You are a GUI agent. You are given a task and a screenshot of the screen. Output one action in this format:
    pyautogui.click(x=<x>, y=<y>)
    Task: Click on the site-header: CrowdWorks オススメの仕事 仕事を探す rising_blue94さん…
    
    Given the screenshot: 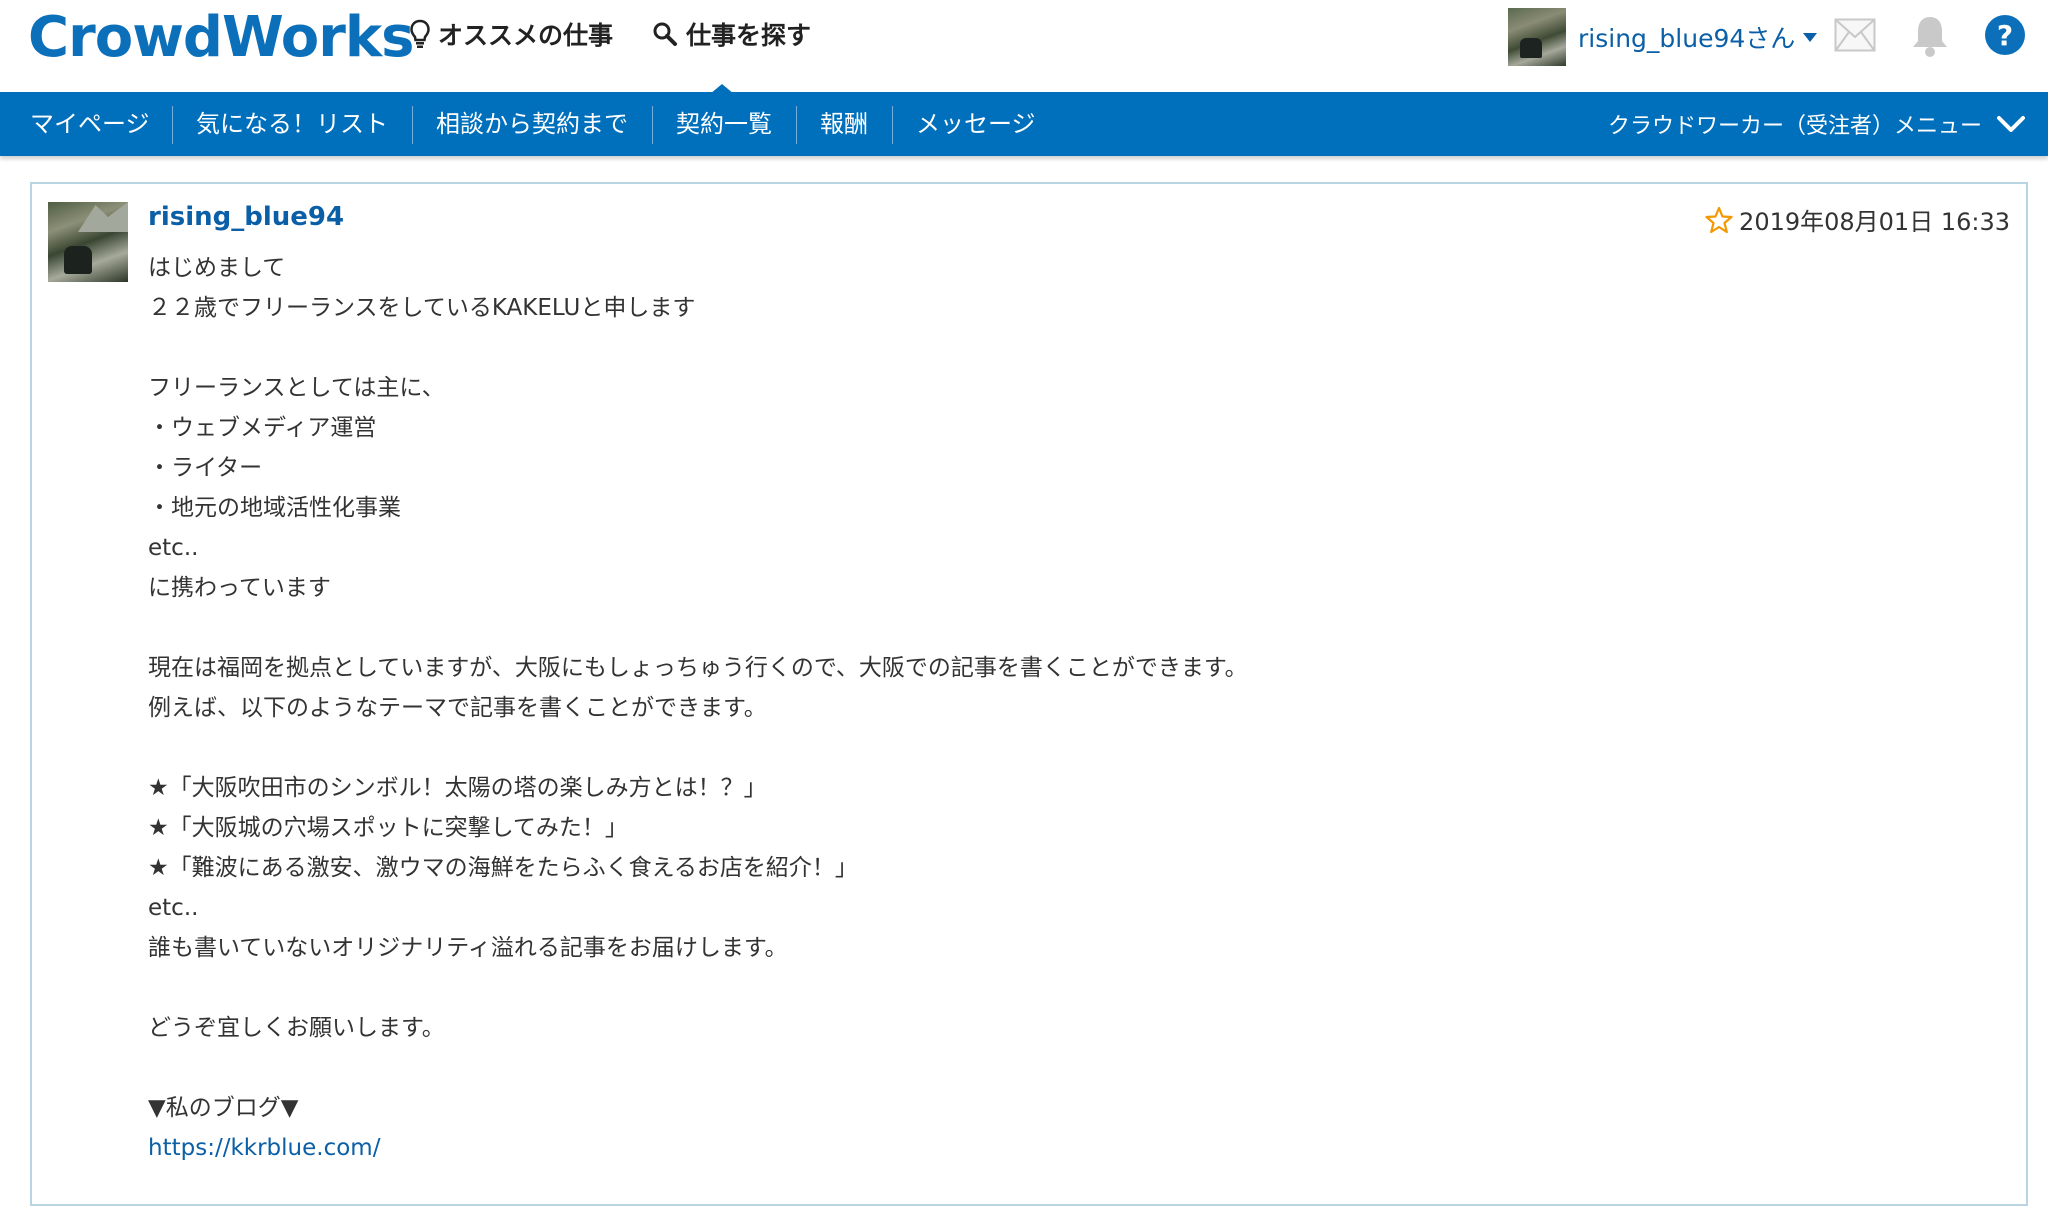 What is the action you would take?
    pyautogui.click(x=1024, y=46)
    